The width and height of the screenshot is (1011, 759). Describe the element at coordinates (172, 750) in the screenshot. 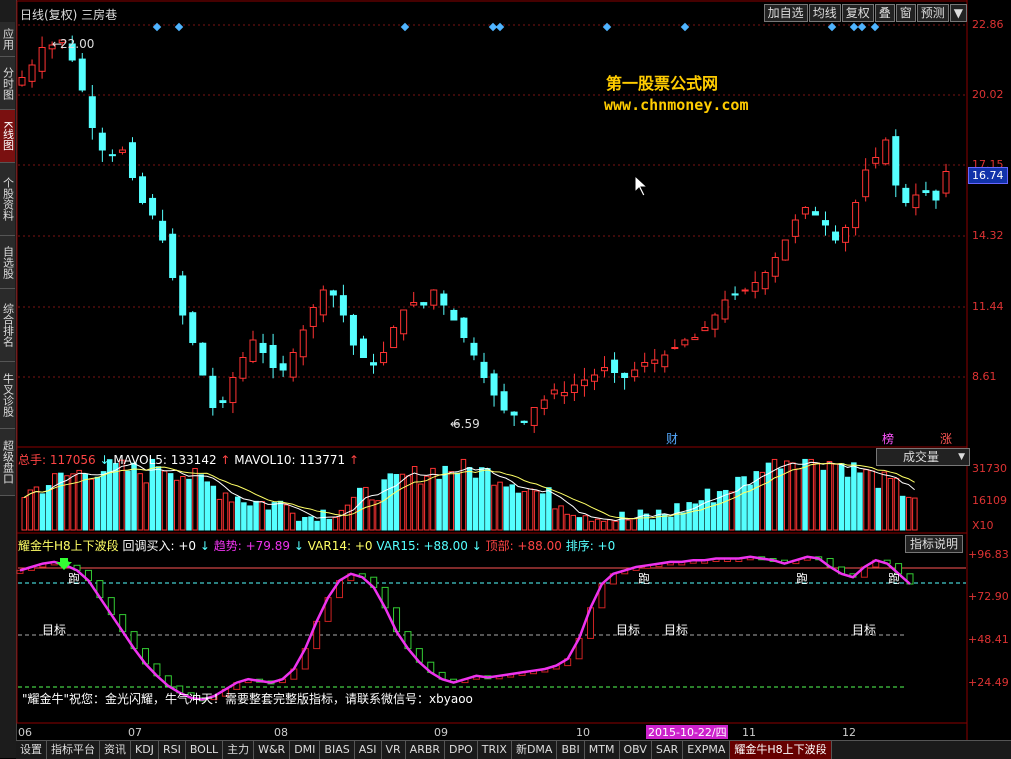

I see `tab-4: RSI` at that location.